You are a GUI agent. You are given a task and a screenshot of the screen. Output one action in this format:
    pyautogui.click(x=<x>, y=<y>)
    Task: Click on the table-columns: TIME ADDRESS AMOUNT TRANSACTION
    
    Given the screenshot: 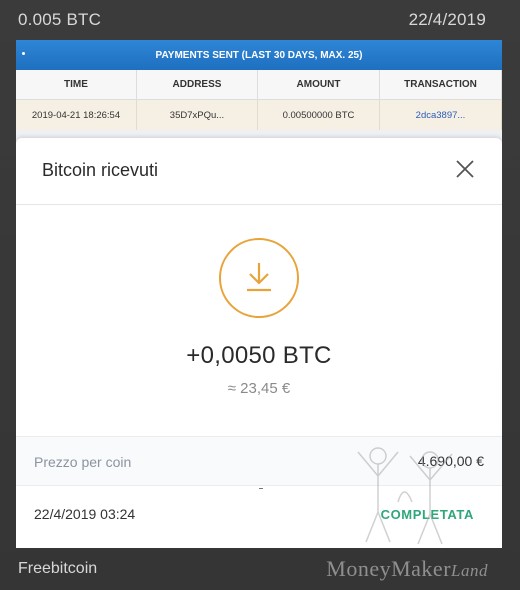 What is the action you would take?
    pyautogui.click(x=259, y=85)
    